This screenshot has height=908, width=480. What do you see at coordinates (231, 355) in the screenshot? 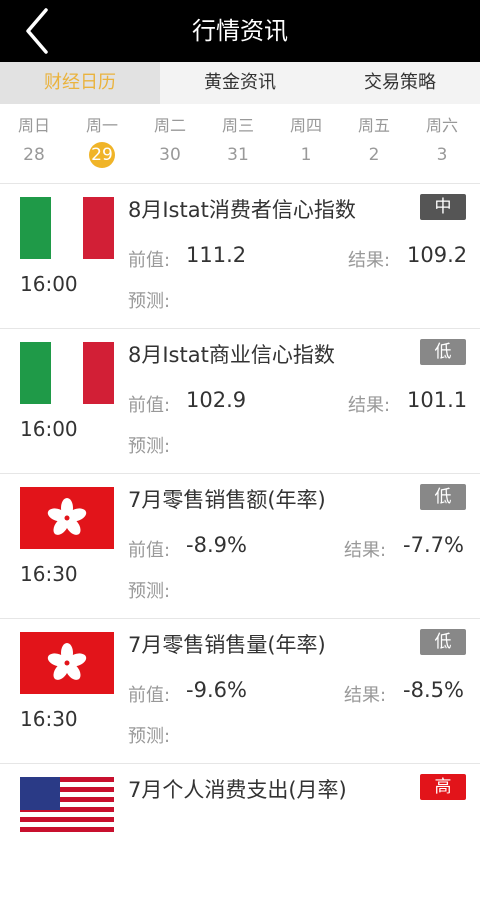
I see `event-name: 8月Istat商业信心指数` at bounding box center [231, 355].